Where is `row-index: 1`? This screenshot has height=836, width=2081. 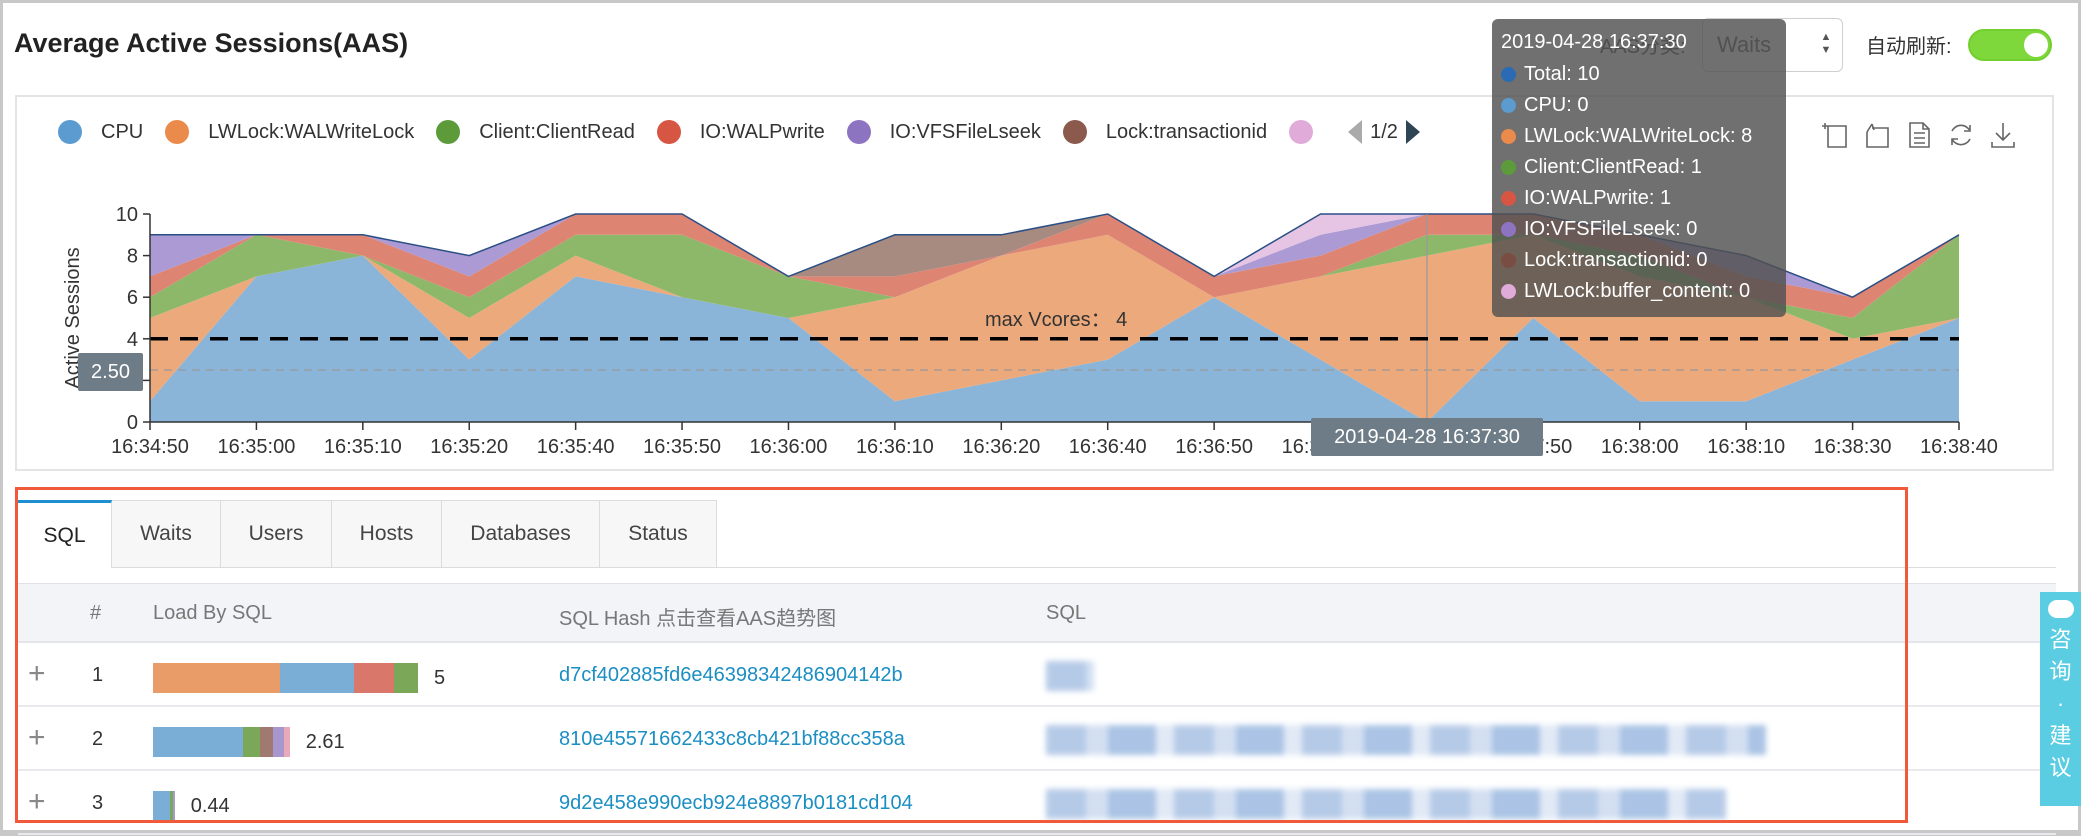
row-index: 1 is located at coordinates (98, 675).